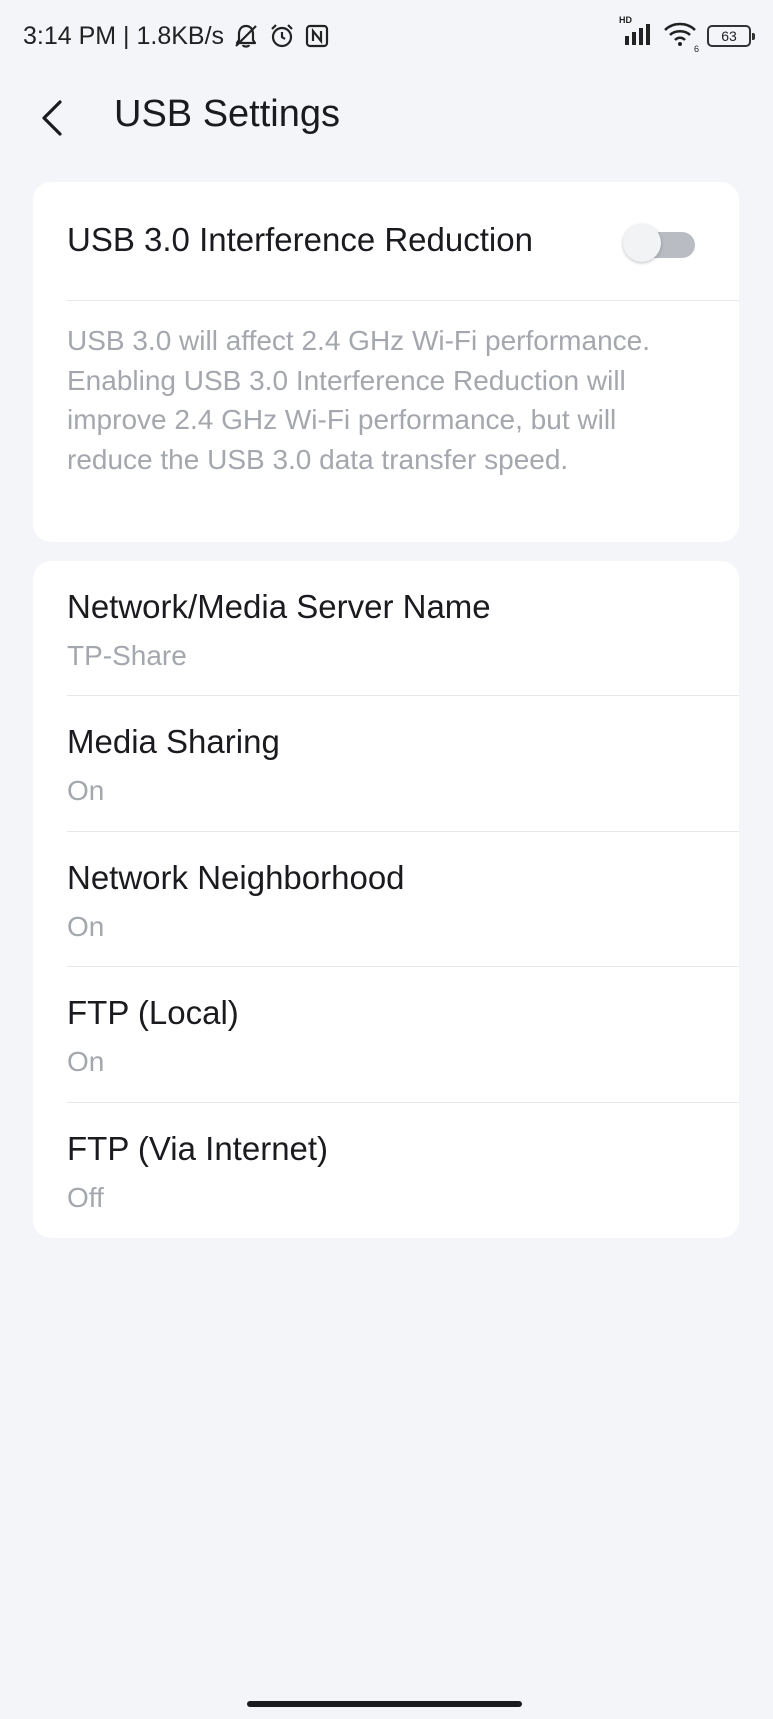 The width and height of the screenshot is (773, 1719). Describe the element at coordinates (670, 243) in the screenshot. I see `usb-interference-toggle` at that location.